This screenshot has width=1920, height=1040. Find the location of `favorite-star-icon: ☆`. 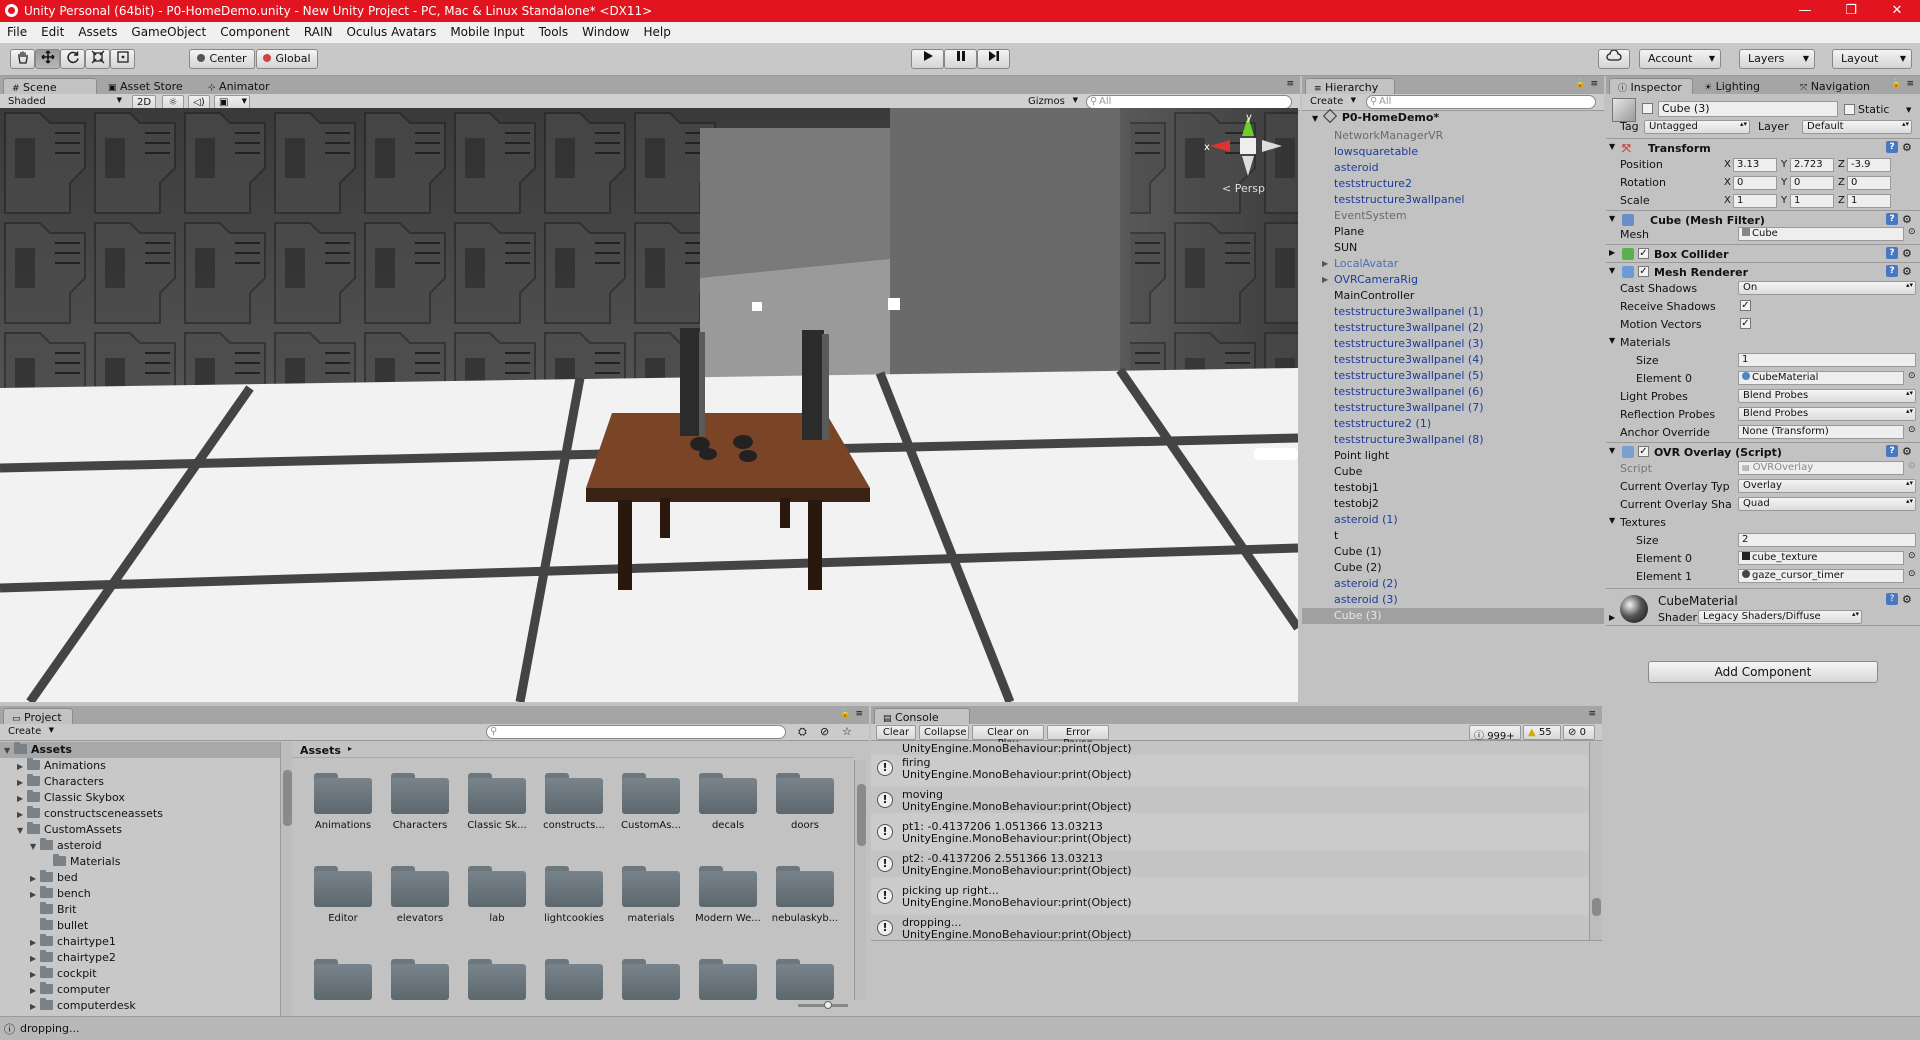

favorite-star-icon: ☆ is located at coordinates (847, 731).